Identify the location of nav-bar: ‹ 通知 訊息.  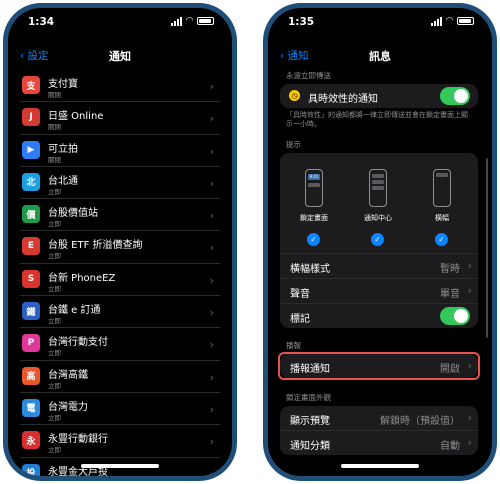
(380, 55).